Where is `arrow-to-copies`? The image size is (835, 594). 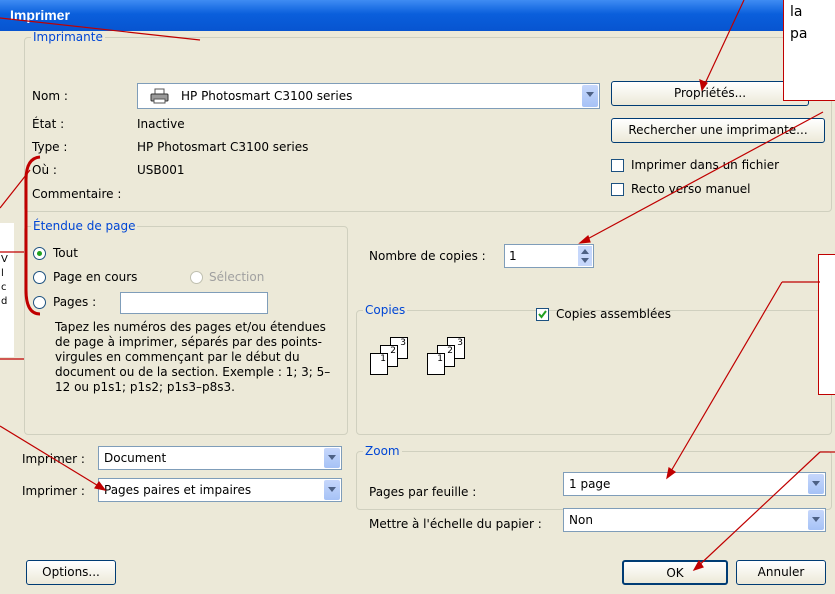 arrow-to-copies is located at coordinates (701, 177).